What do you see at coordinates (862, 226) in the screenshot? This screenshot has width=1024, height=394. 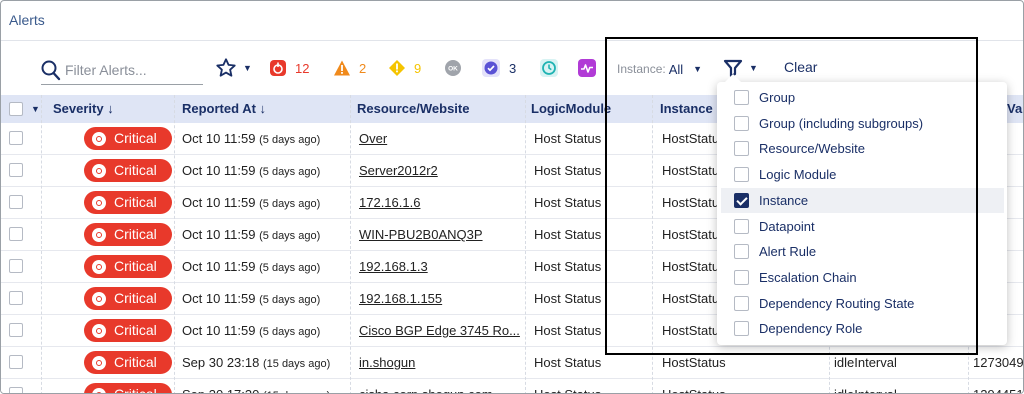 I see `menu-option: Datapoint` at bounding box center [862, 226].